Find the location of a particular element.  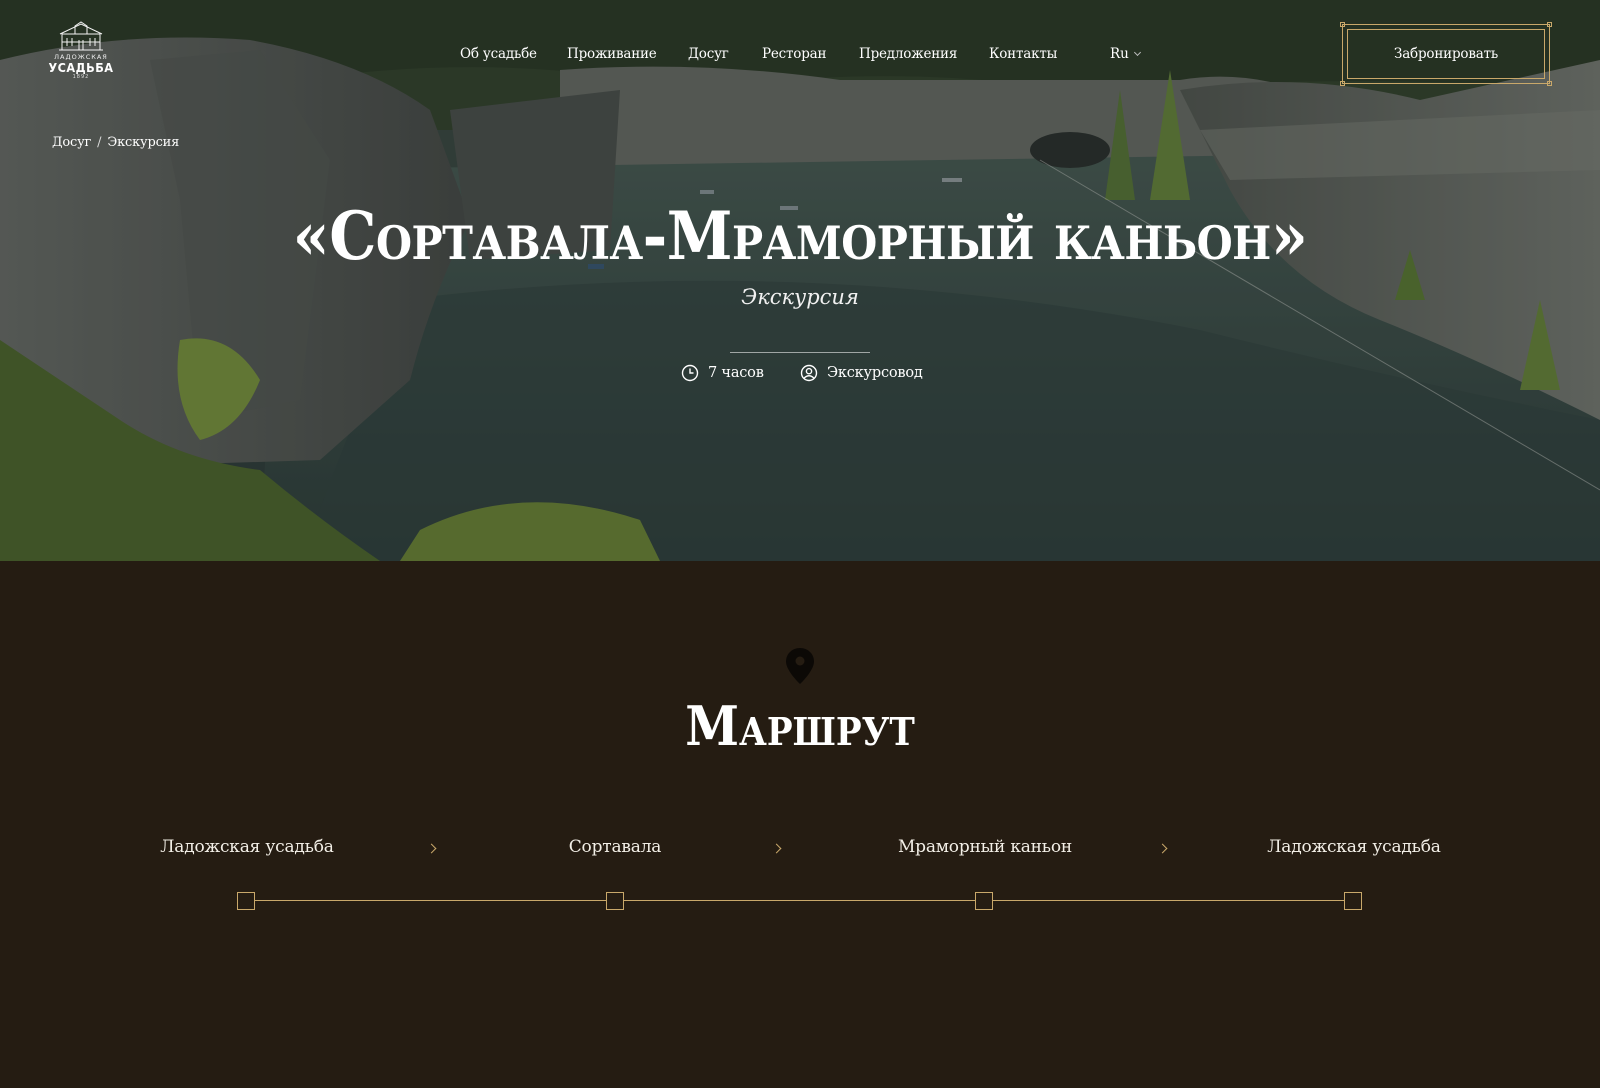

nav-item-restaurant: Ресторан is located at coordinates (794, 54).